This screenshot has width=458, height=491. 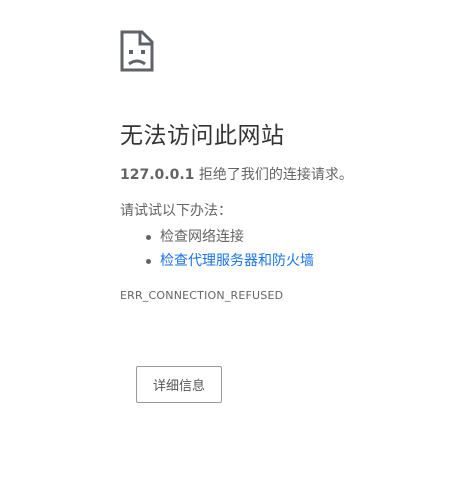 What do you see at coordinates (137, 51) in the screenshot?
I see `sad-page-icon` at bounding box center [137, 51].